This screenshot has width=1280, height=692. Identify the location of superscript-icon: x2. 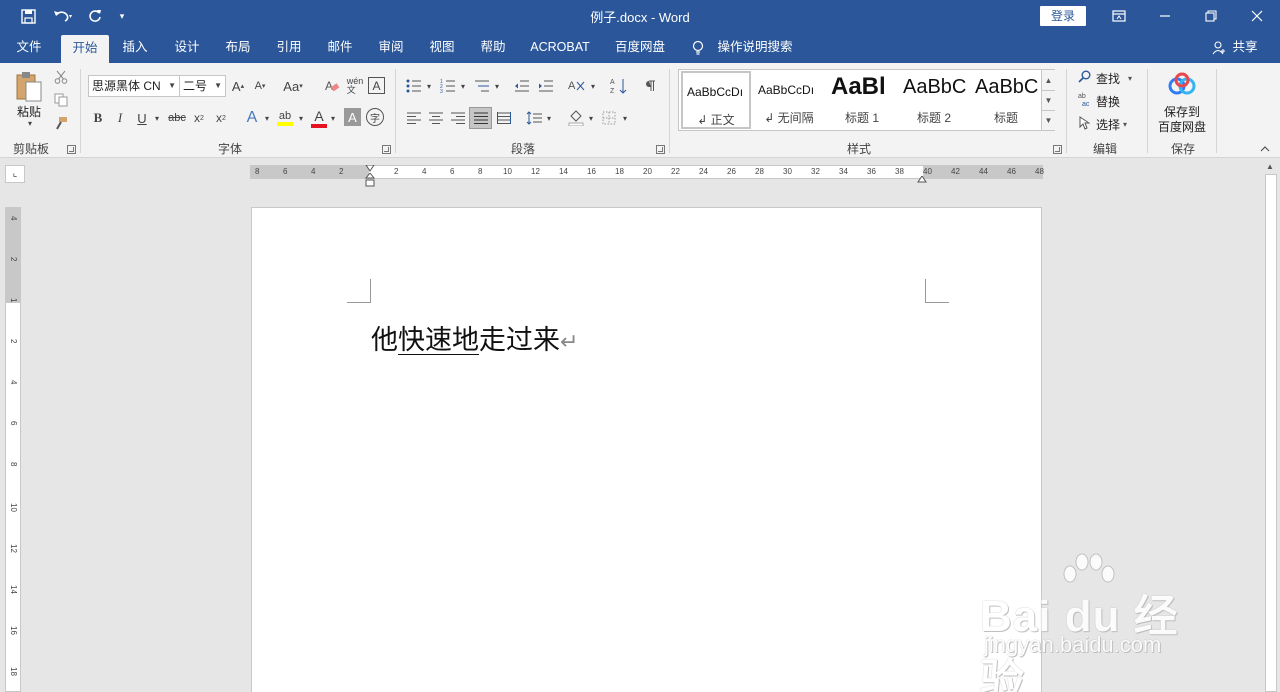
(221, 118).